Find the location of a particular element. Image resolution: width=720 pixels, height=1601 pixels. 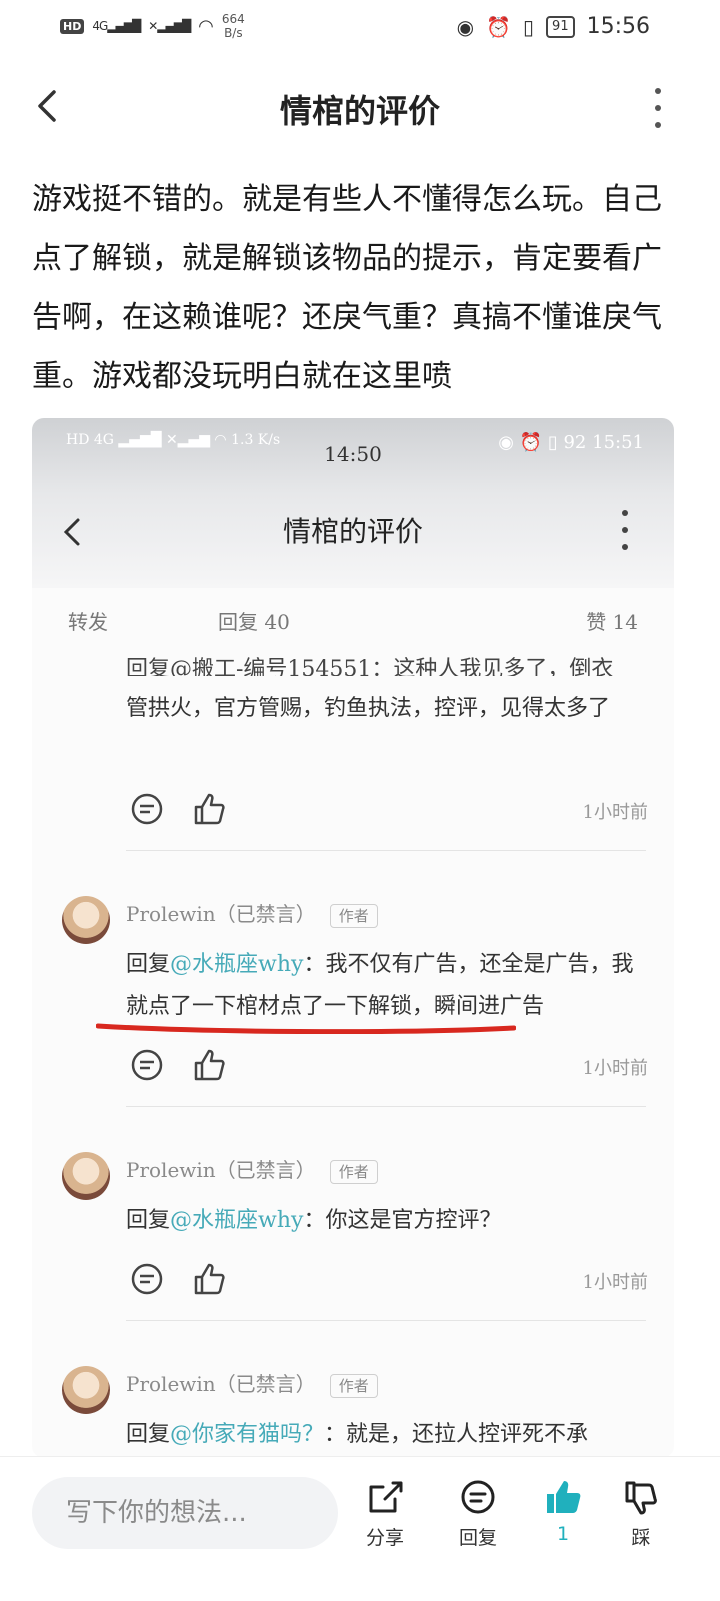

alarm-icon: ⏰ is located at coordinates (499, 26).